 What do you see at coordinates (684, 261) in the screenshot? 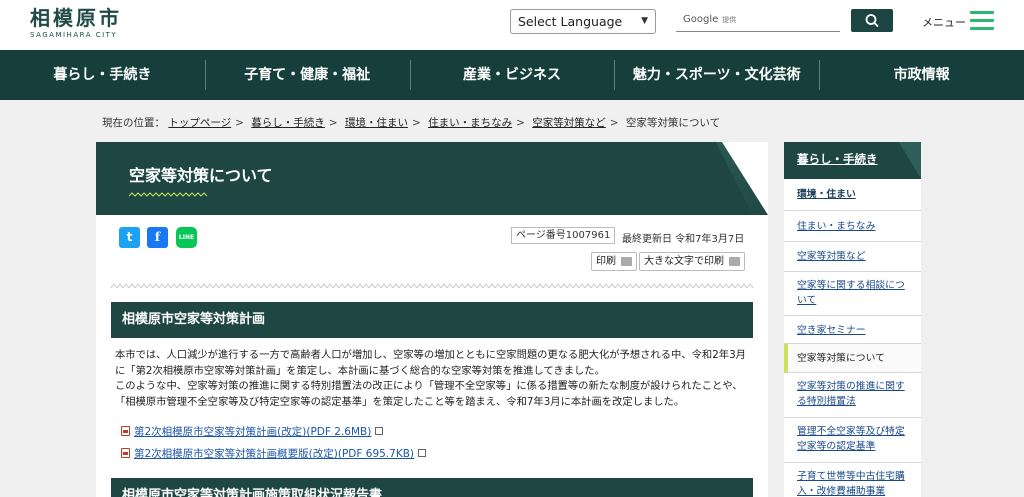
I see `print-large-label: 大きな文字で印刷` at bounding box center [684, 261].